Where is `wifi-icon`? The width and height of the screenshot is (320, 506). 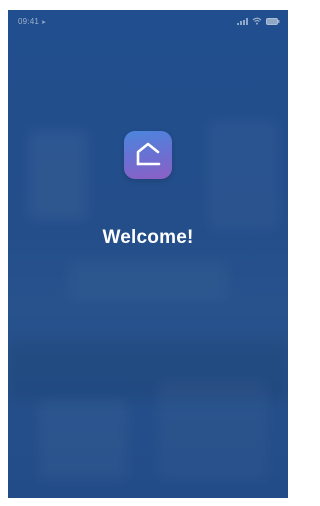 wifi-icon is located at coordinates (257, 21).